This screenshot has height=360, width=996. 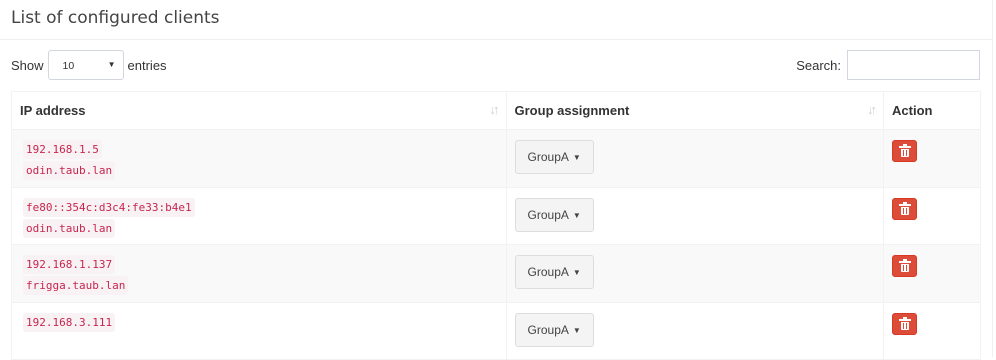 I want to click on length-control: Show 10 ▼ entries, so click(x=89, y=65).